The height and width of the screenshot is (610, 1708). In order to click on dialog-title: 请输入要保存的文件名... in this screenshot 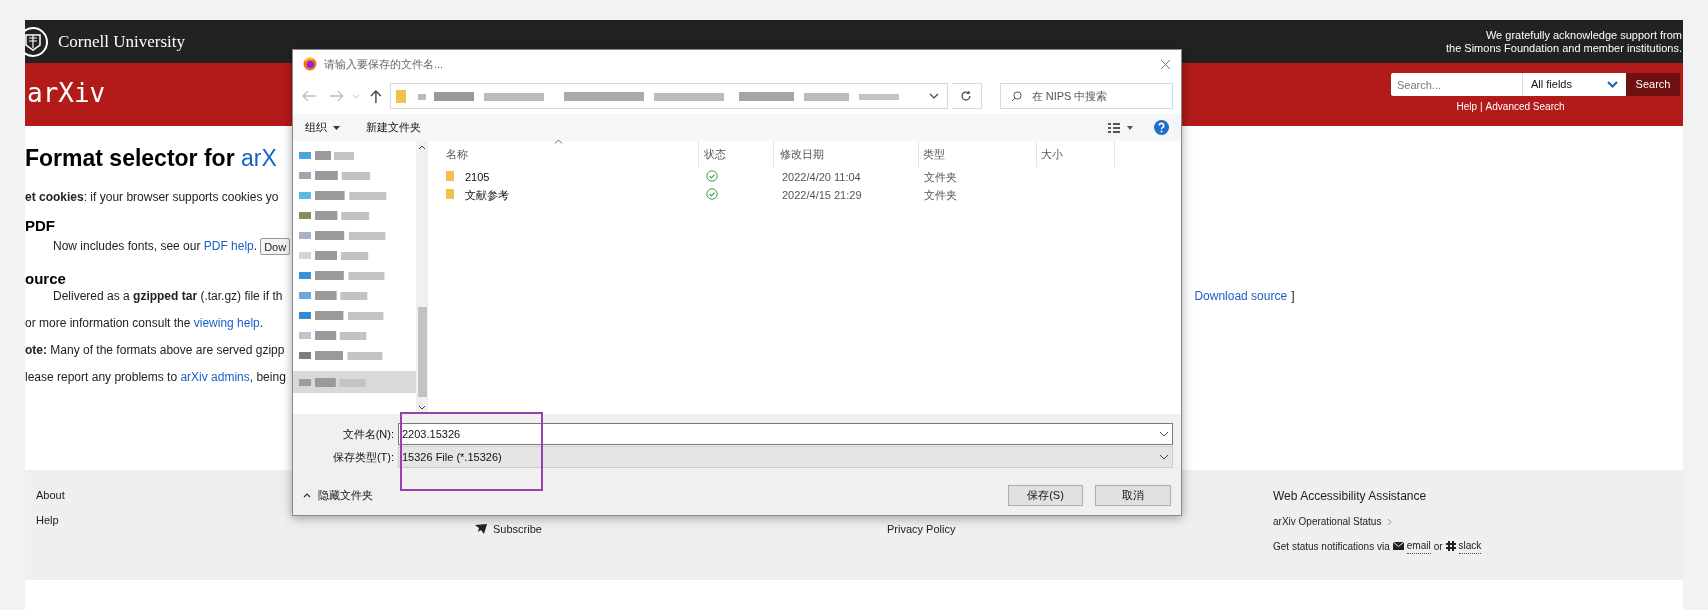, I will do `click(384, 64)`.